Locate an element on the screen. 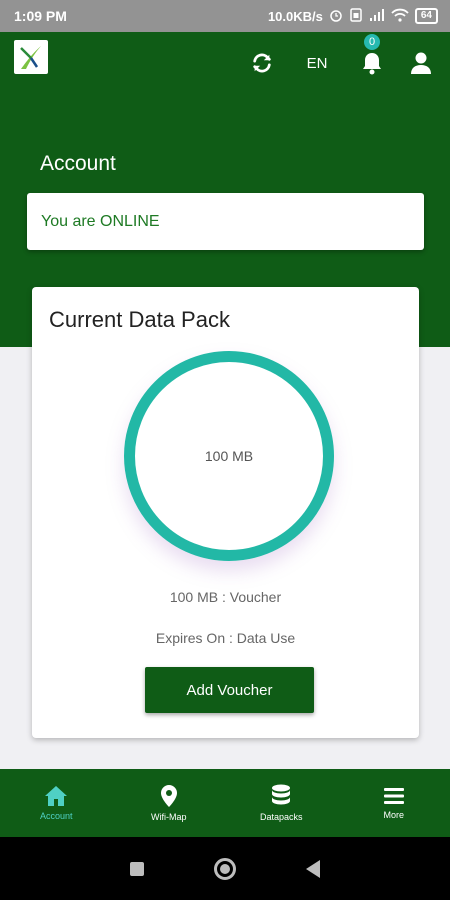 Image resolution: width=450 pixels, height=900 pixels. refresh-button is located at coordinates (262, 63).